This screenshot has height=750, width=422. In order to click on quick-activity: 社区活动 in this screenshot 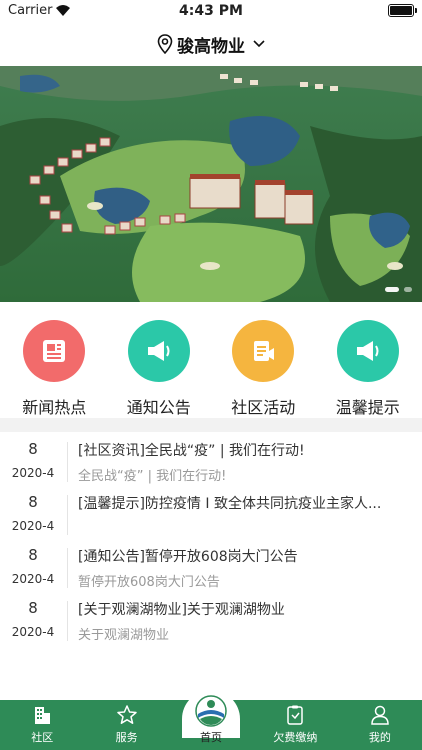, I will do `click(263, 369)`.